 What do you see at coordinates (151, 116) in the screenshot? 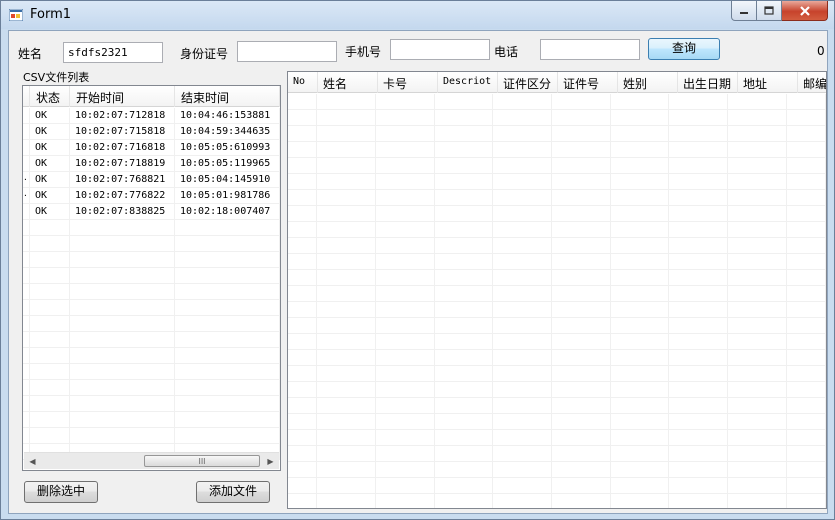
I see `csv-list-row: OK 10:02:07:712818 10:04:46:153881` at bounding box center [151, 116].